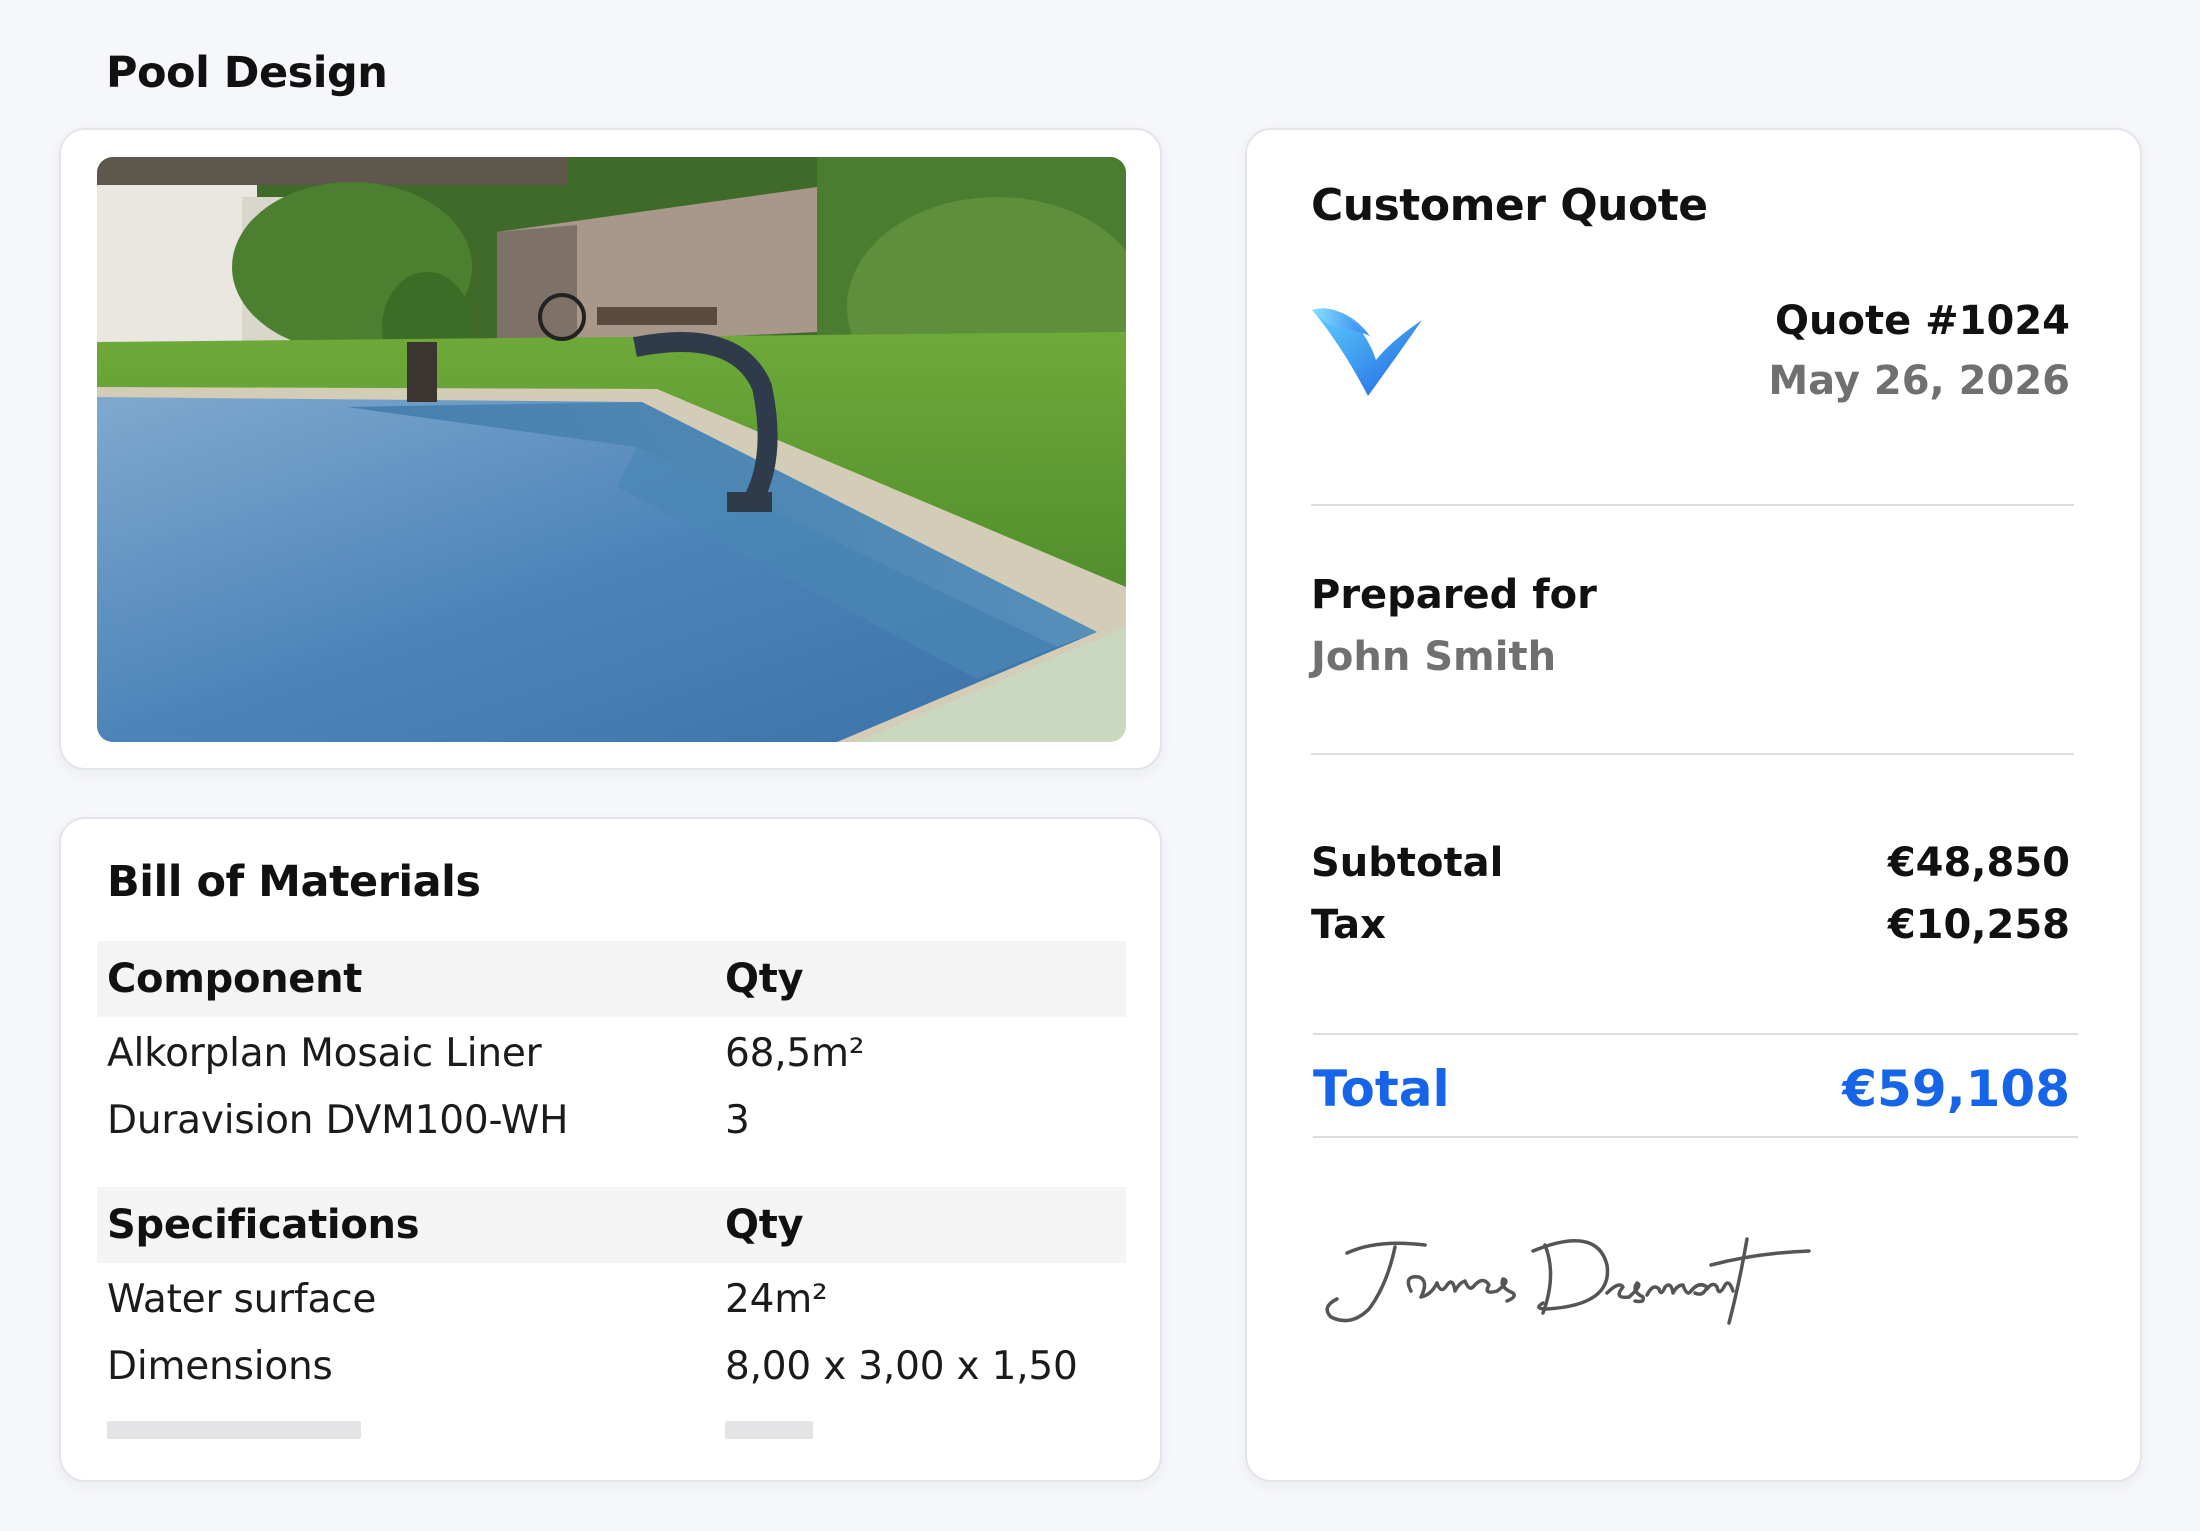  I want to click on table-row-spec-qty: 8,00 x 3,00 x 1,50, so click(901, 1366).